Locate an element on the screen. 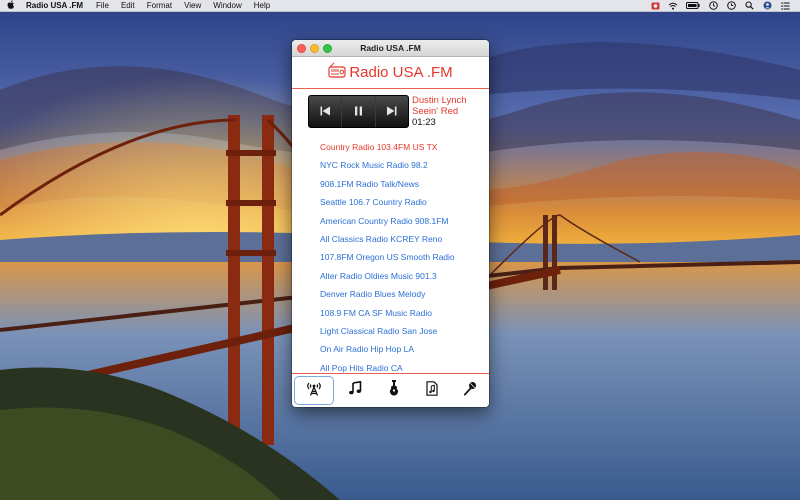  bottom-tab-bar is located at coordinates (390, 390).